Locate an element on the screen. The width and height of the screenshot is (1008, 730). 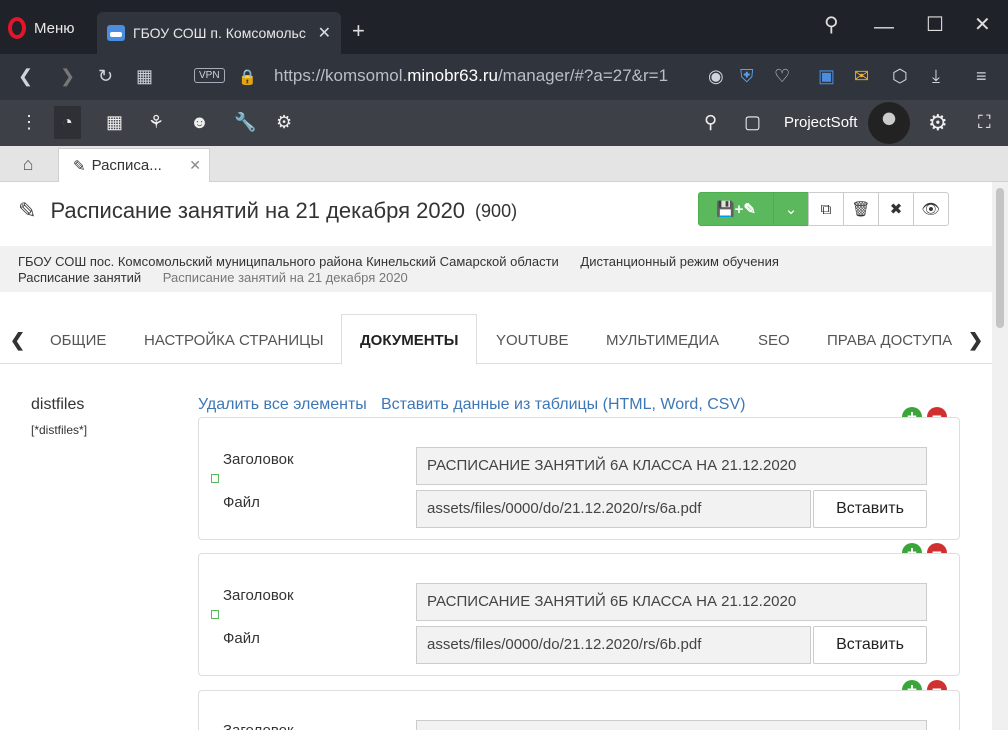
easy-setup-icon: ≡ is located at coordinates (981, 76).